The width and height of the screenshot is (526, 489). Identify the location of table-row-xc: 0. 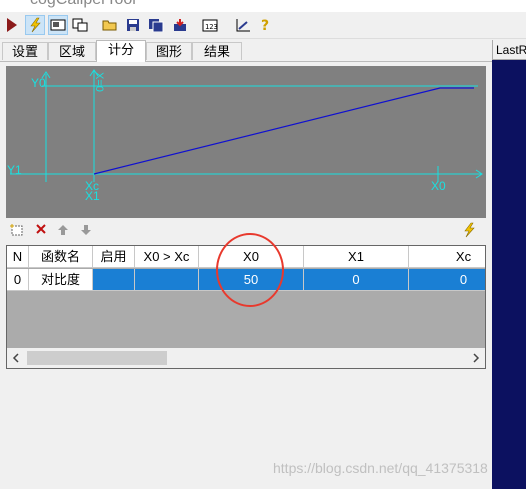
(447, 280).